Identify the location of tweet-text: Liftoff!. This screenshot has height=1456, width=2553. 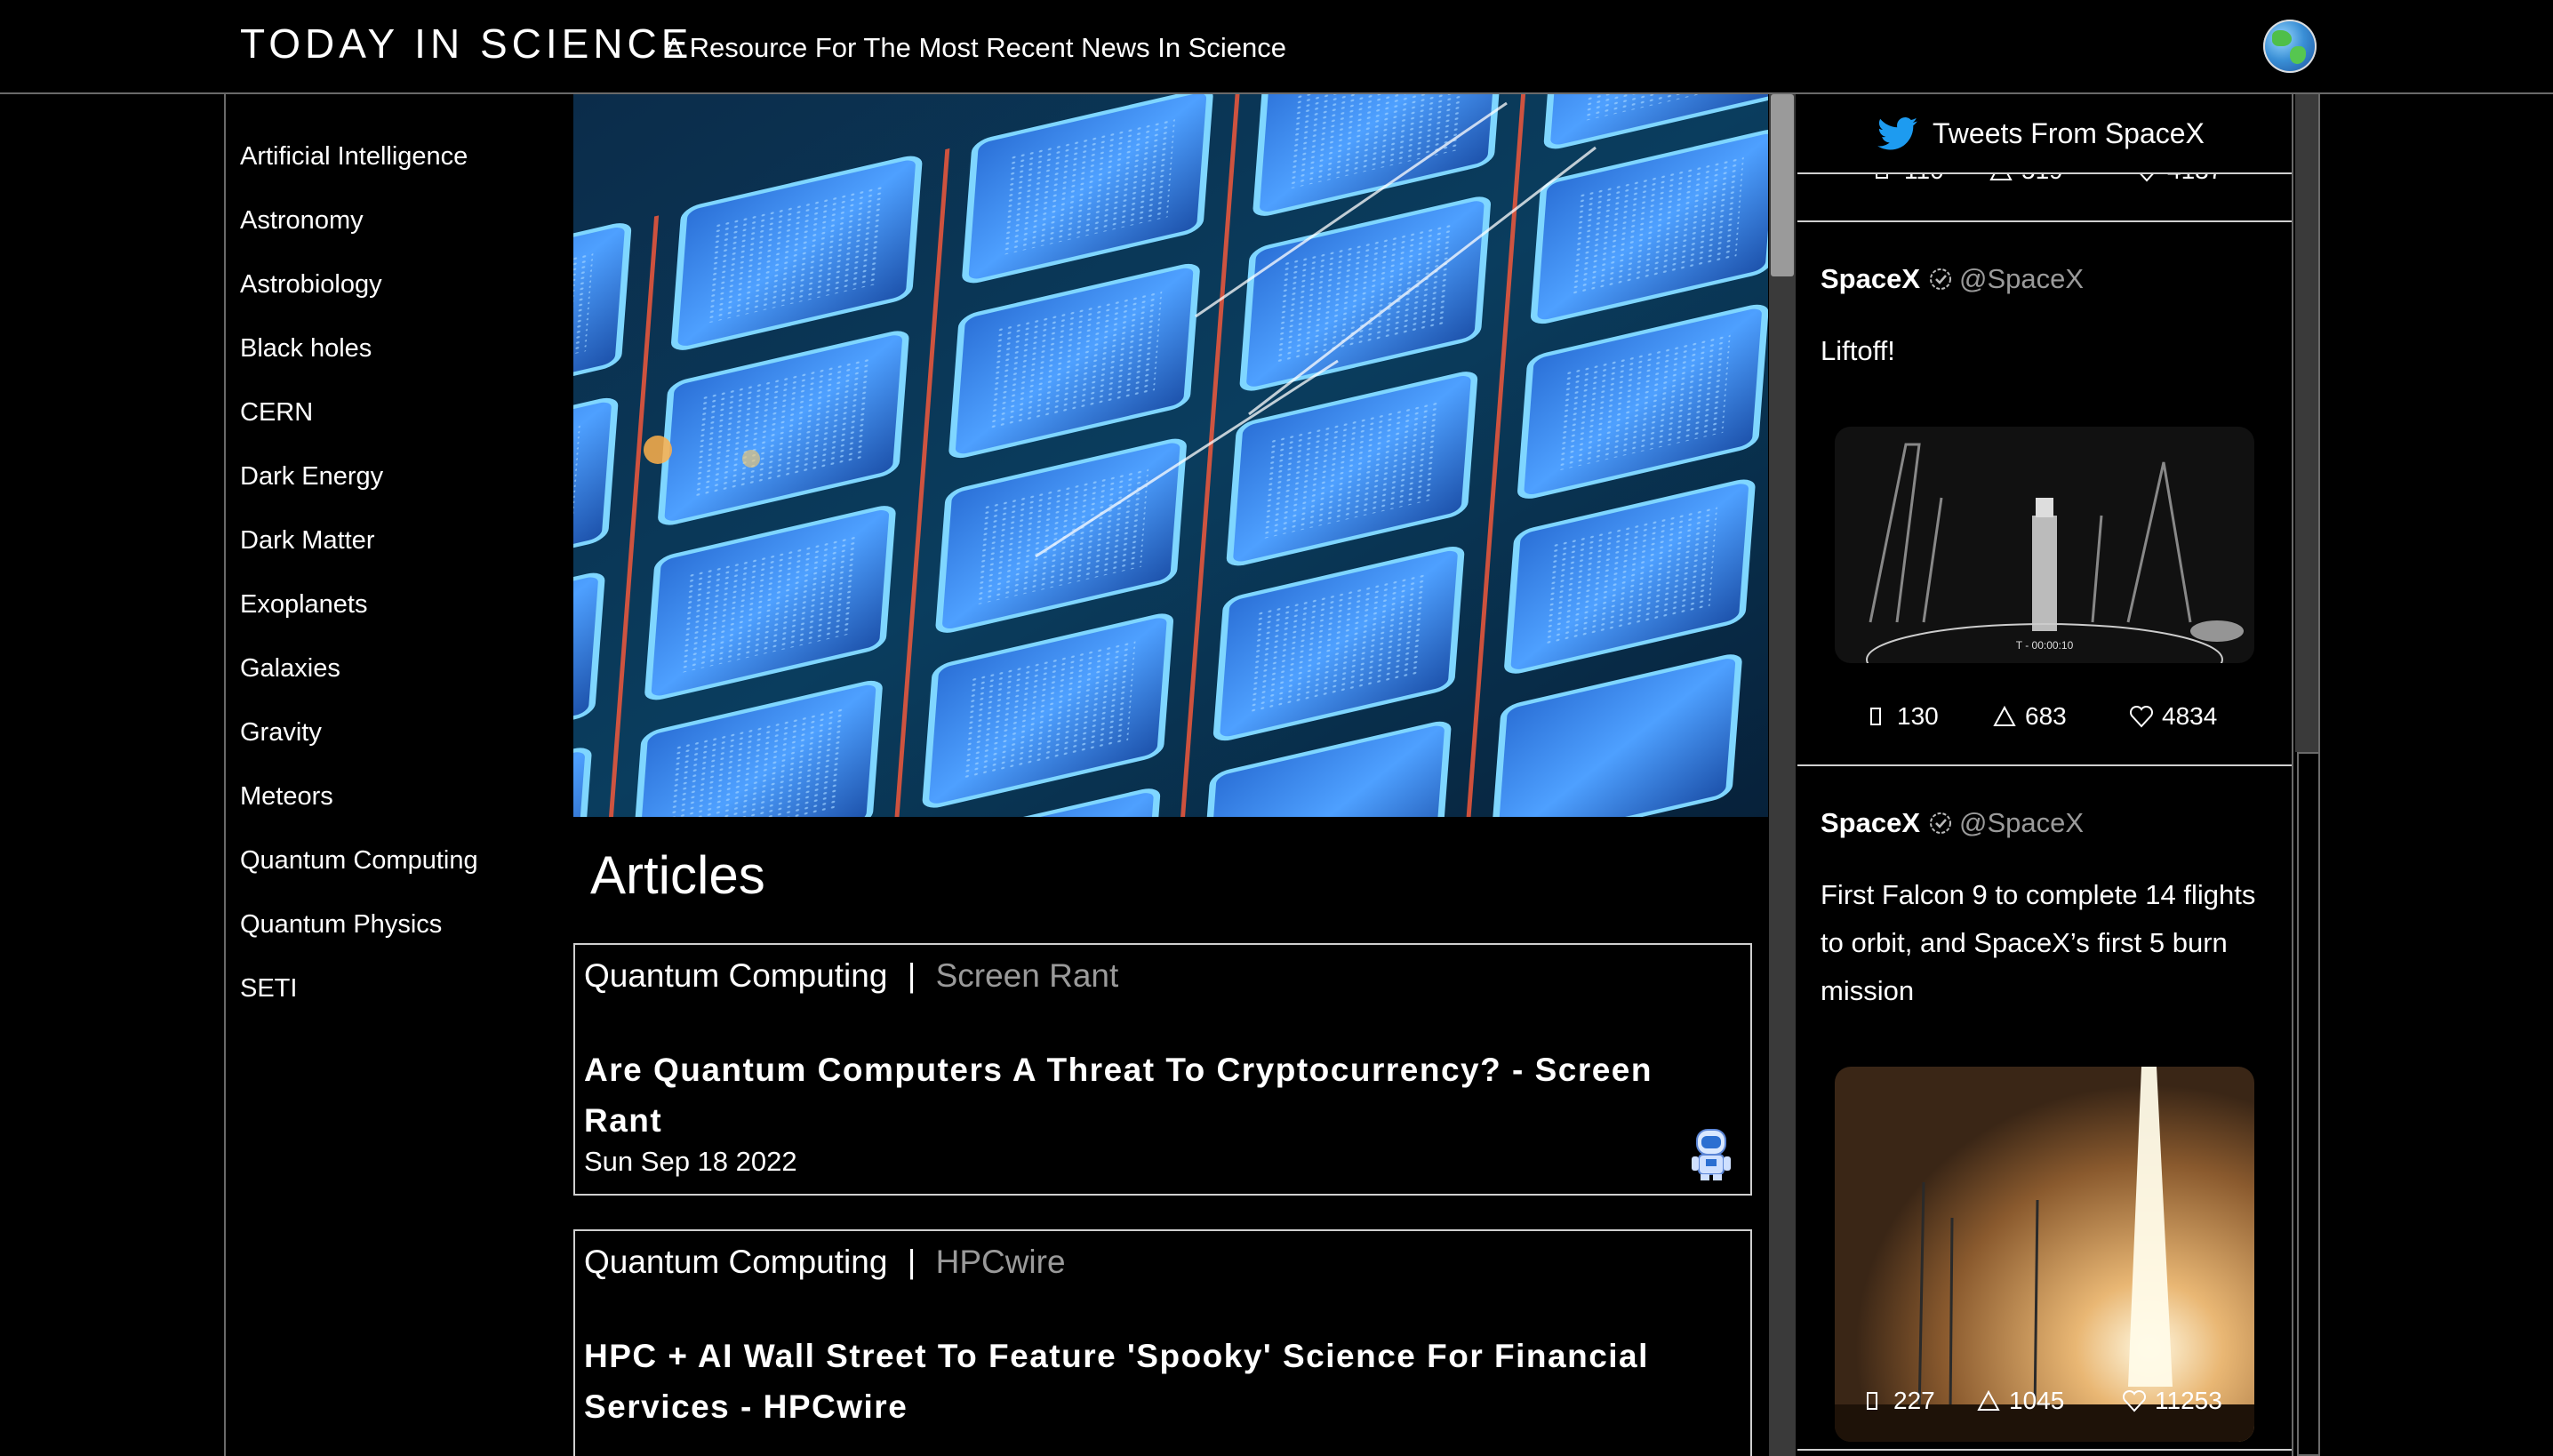
(1858, 350).